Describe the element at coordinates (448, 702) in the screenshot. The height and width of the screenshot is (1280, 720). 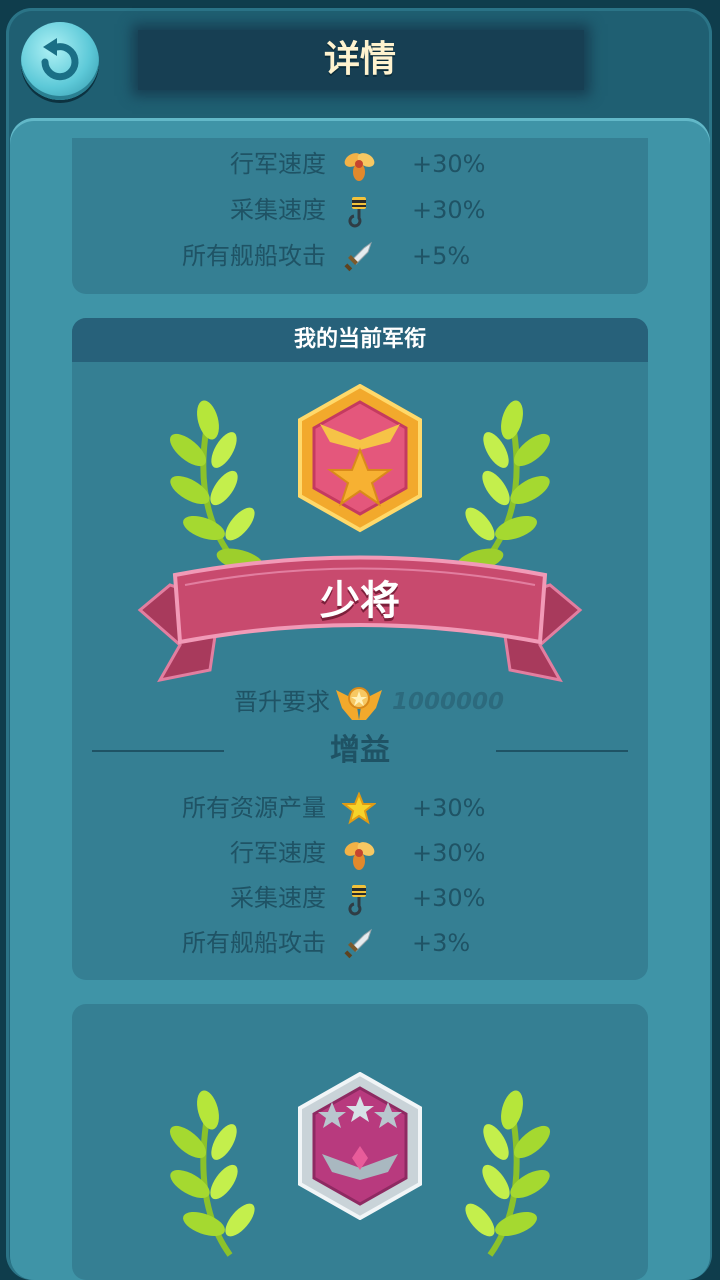
I see `promotion-value: 1000000` at that location.